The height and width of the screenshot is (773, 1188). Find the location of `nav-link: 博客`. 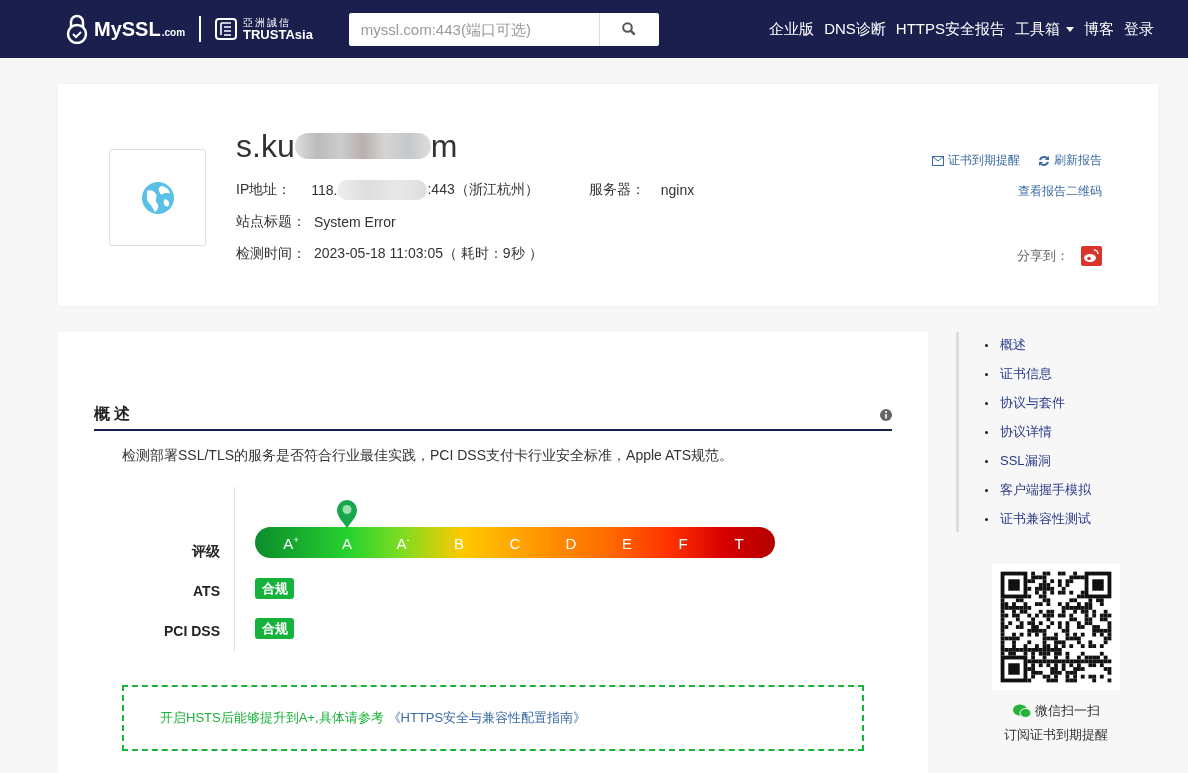

nav-link: 博客 is located at coordinates (1099, 29).